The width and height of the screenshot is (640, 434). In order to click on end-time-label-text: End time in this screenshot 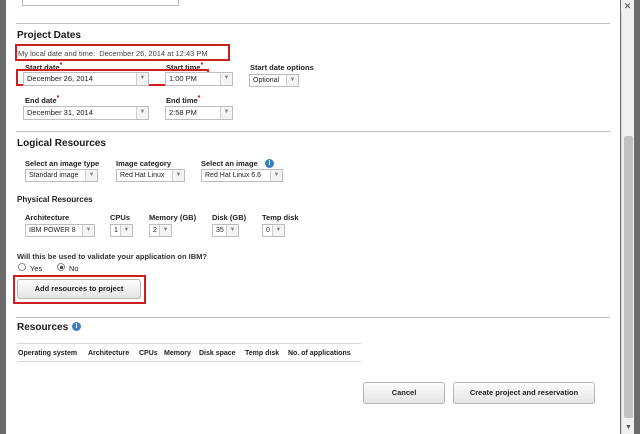, I will do `click(182, 100)`.